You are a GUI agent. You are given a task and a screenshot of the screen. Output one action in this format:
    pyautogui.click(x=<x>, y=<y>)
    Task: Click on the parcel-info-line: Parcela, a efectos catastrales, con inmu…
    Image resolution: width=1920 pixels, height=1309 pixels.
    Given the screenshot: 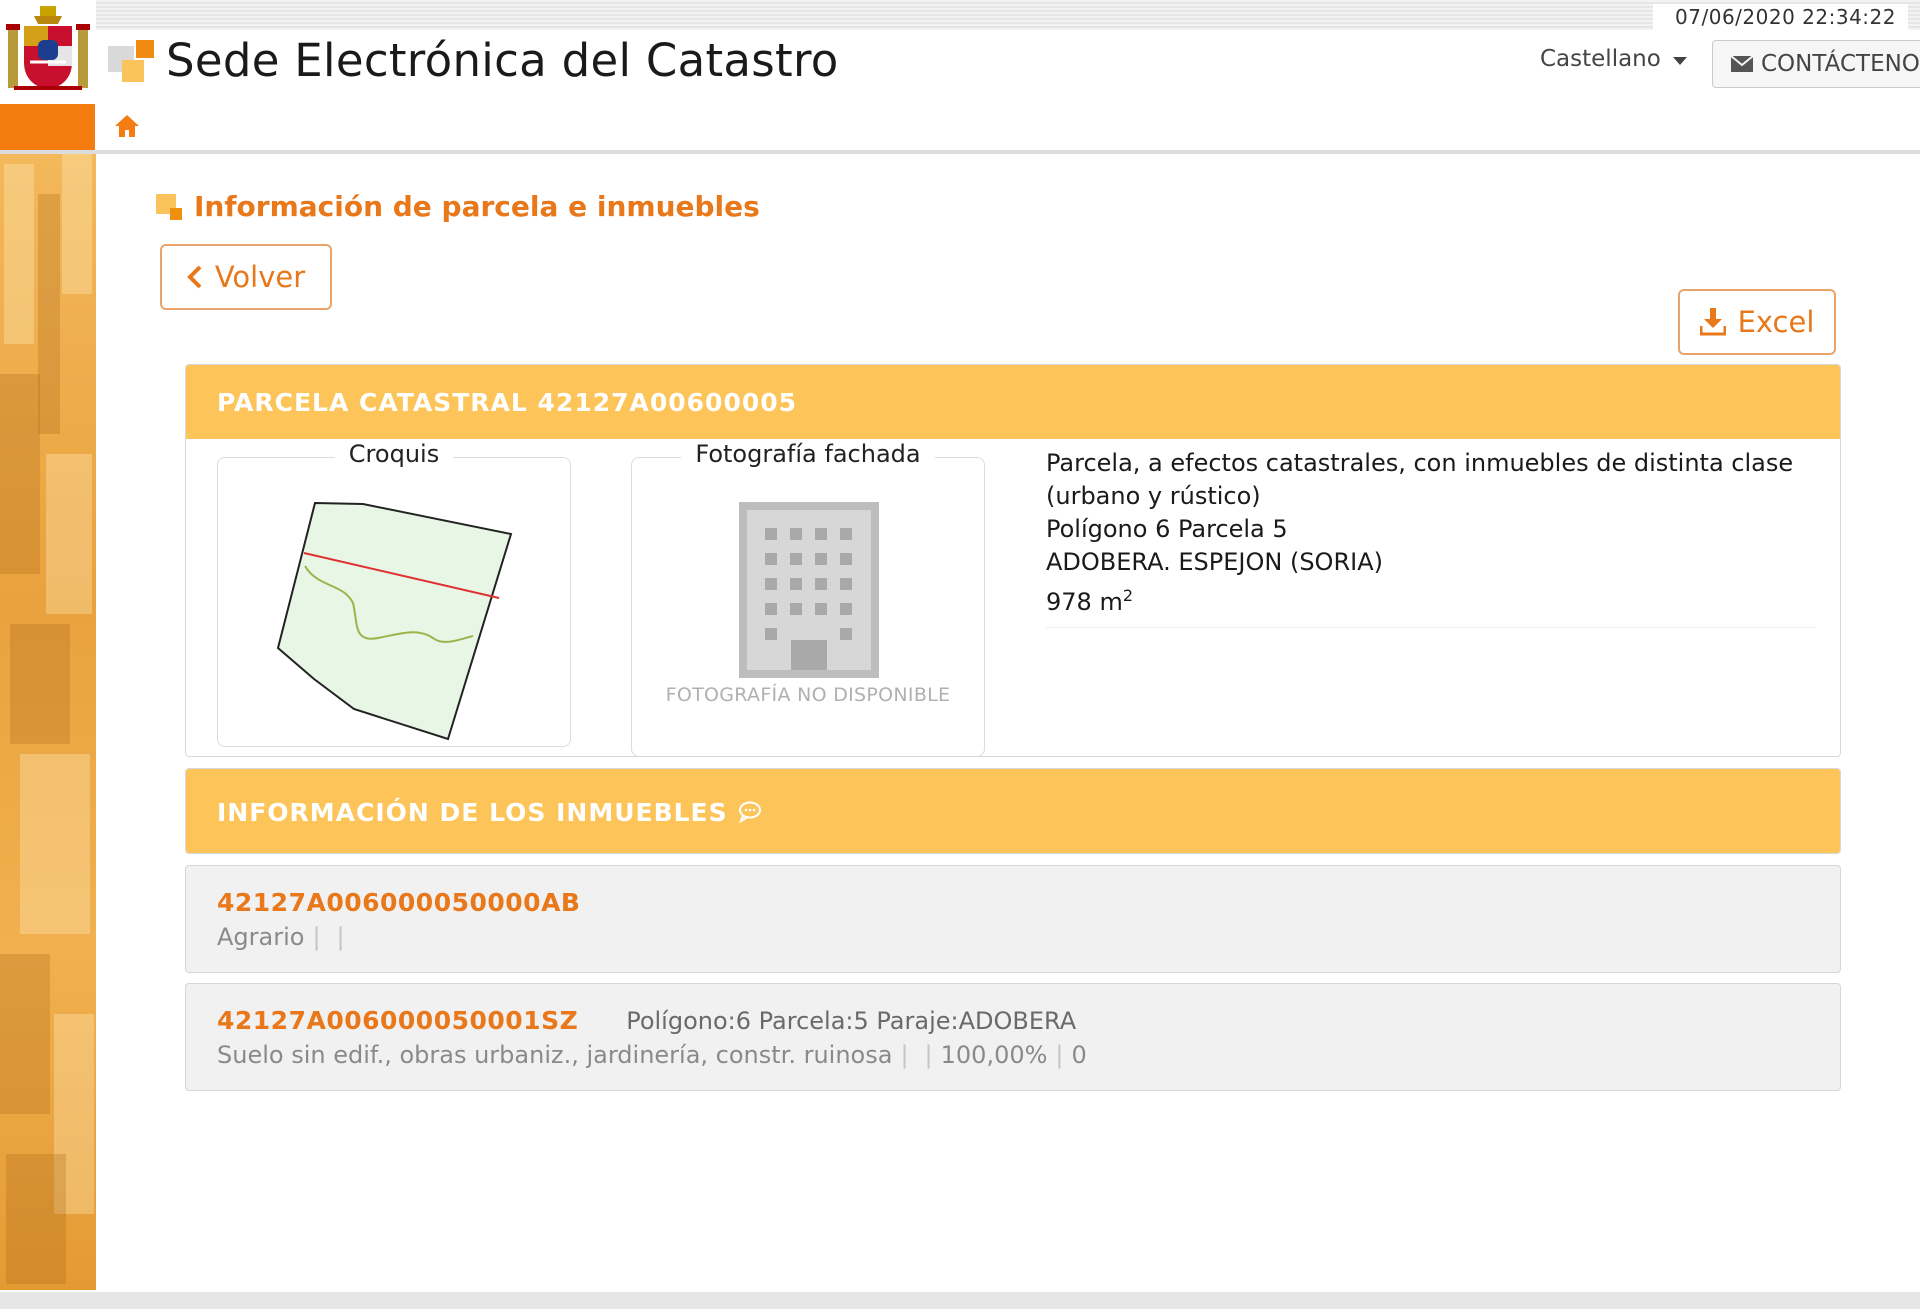 What is the action you would take?
    pyautogui.click(x=1420, y=463)
    